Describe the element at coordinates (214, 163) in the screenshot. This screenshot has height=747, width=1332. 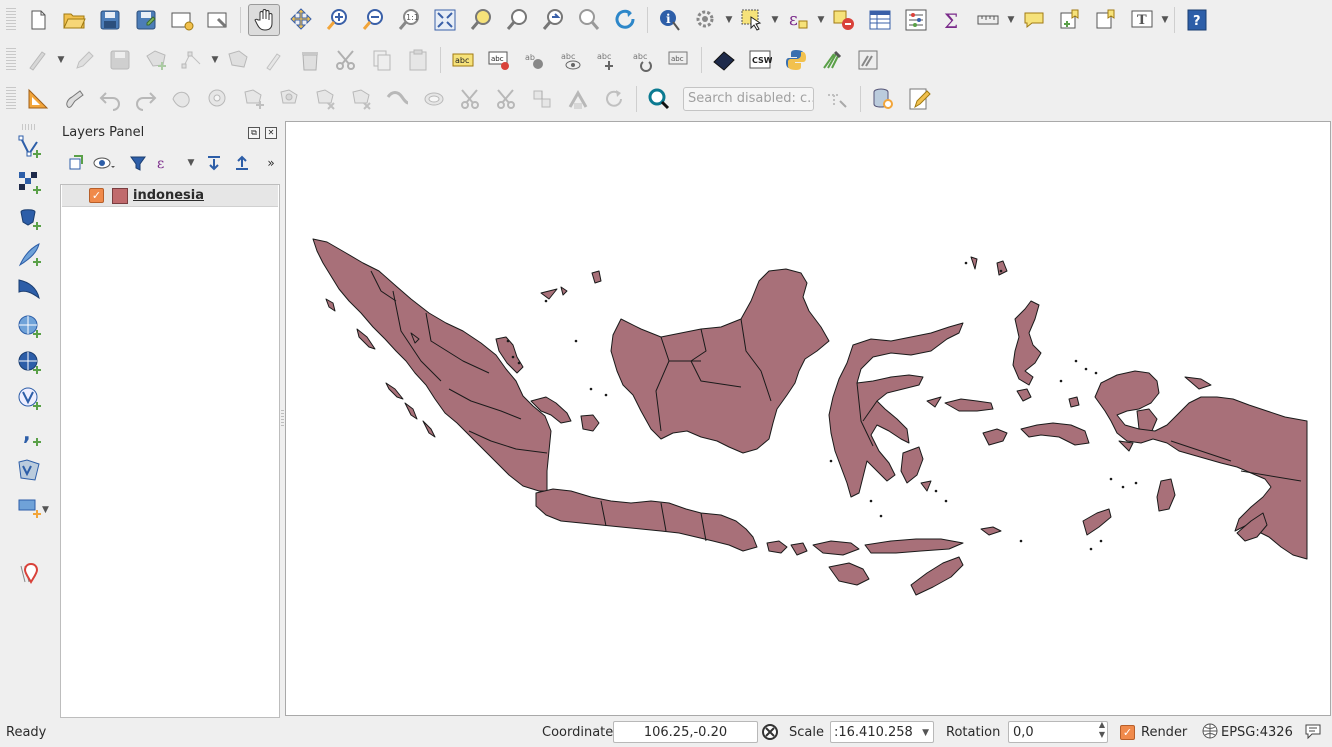
I see `expand-all-icon` at that location.